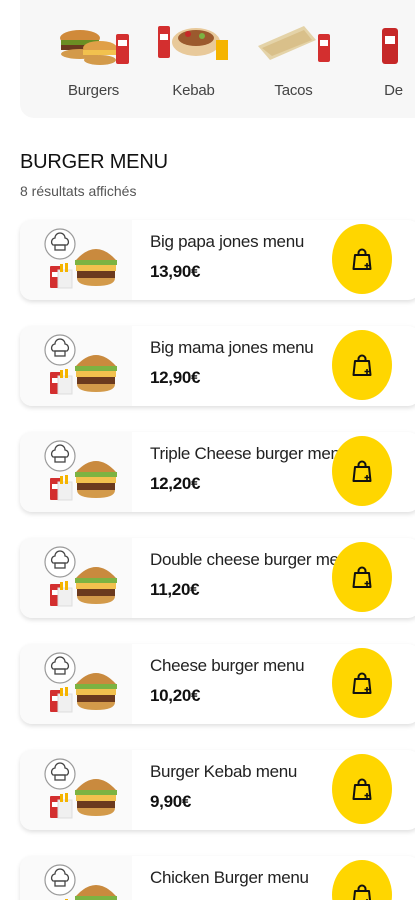 This screenshot has height=900, width=415. Describe the element at coordinates (227, 665) in the screenshot. I see `product-name: Cheese burger menu` at that location.